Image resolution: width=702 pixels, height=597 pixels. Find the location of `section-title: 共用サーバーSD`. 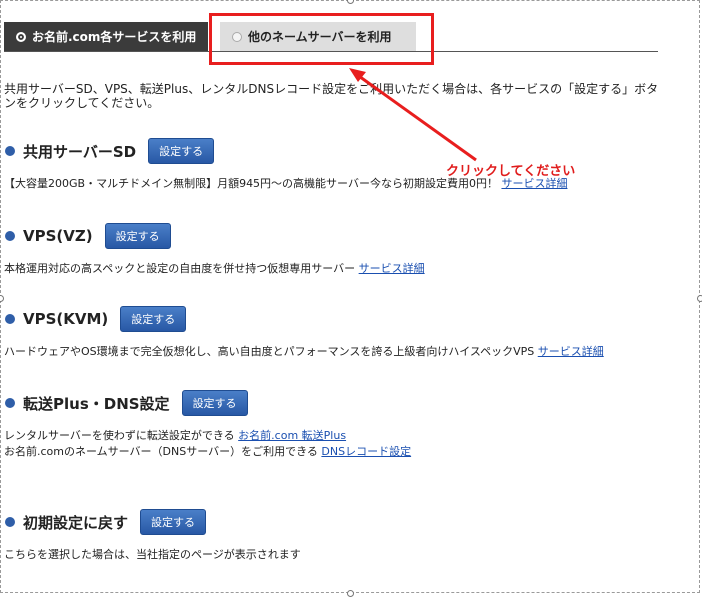

section-title: 共用サーバーSD is located at coordinates (80, 151).